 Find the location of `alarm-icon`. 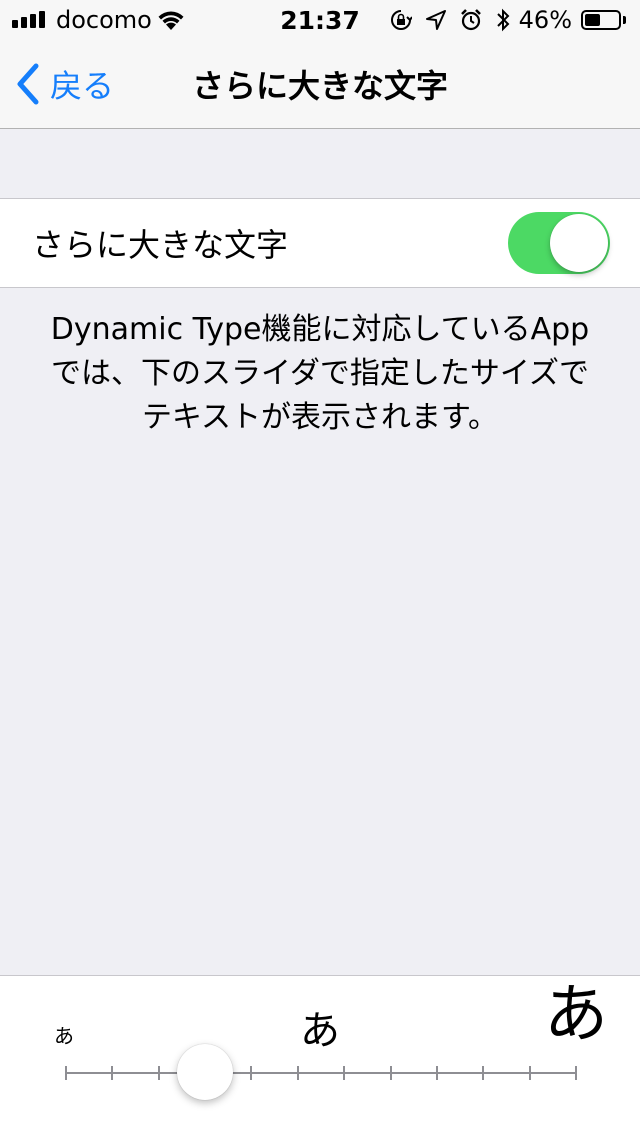

alarm-icon is located at coordinates (471, 20).